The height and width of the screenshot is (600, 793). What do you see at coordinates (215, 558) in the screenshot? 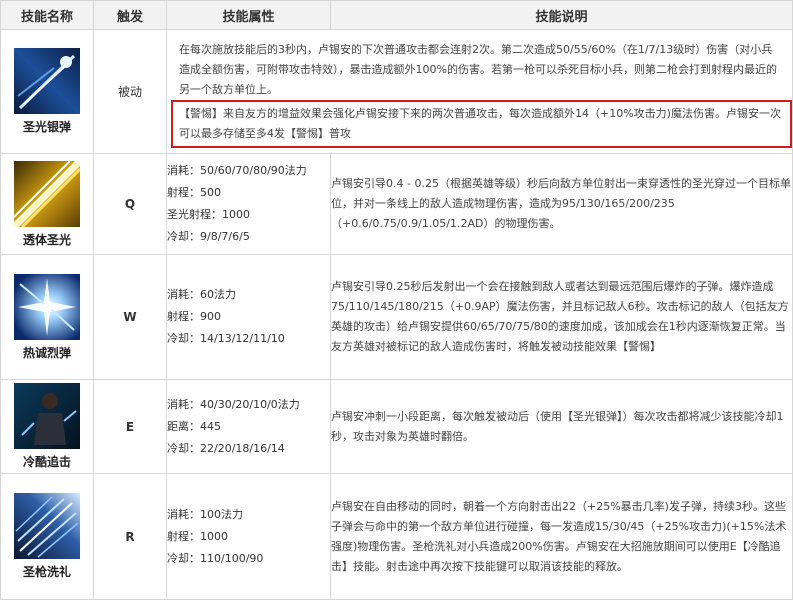
I see `attribute-line: 冷却：110/100/90` at bounding box center [215, 558].